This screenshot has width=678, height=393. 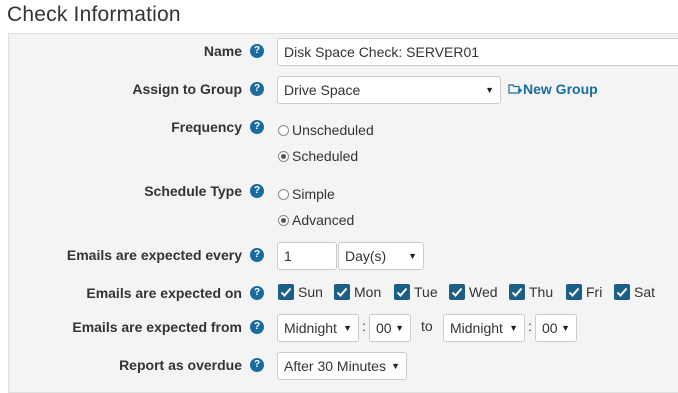 I want to click on new-group-label: New Group, so click(x=560, y=89).